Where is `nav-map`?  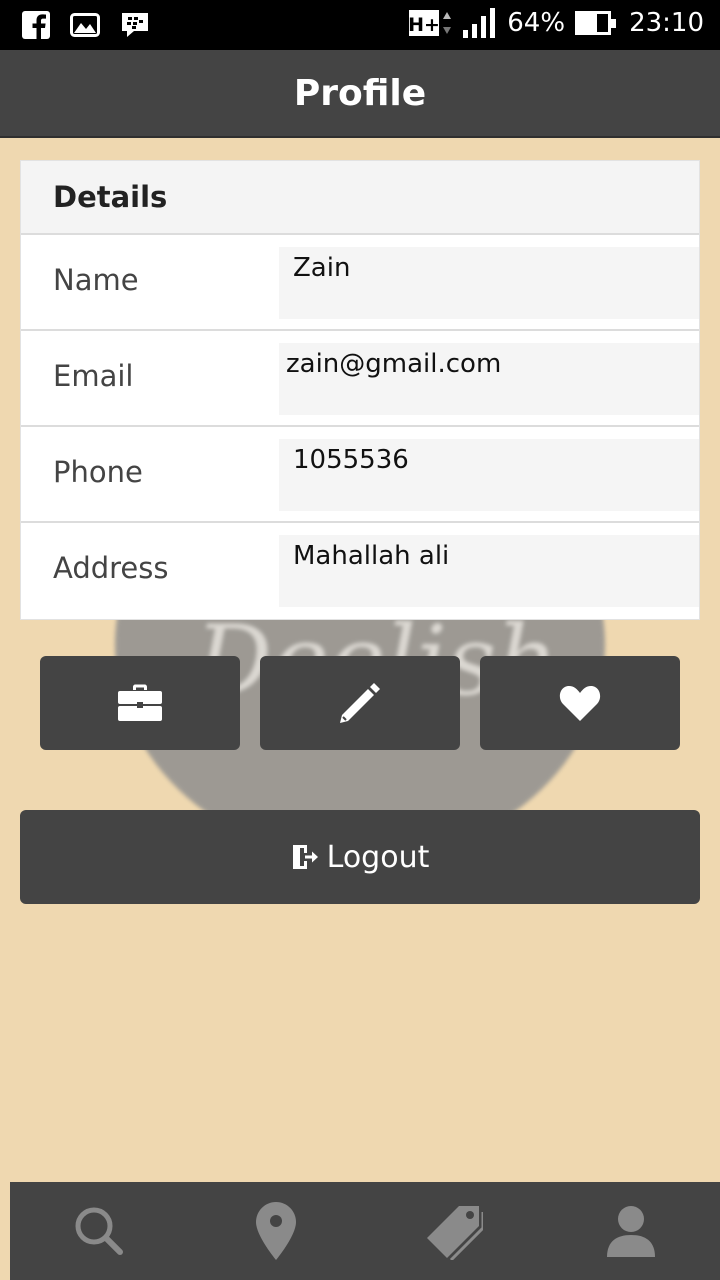 nav-map is located at coordinates (277, 1231).